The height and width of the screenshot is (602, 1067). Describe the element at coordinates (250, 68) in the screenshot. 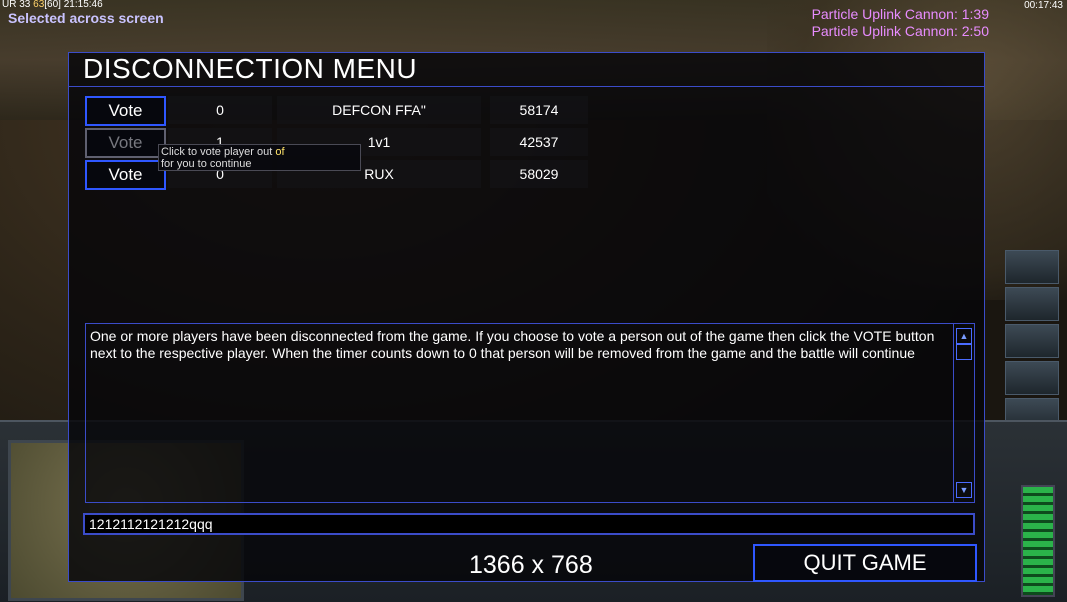

I see `dialog-title: DISCONNECTION MENU` at that location.